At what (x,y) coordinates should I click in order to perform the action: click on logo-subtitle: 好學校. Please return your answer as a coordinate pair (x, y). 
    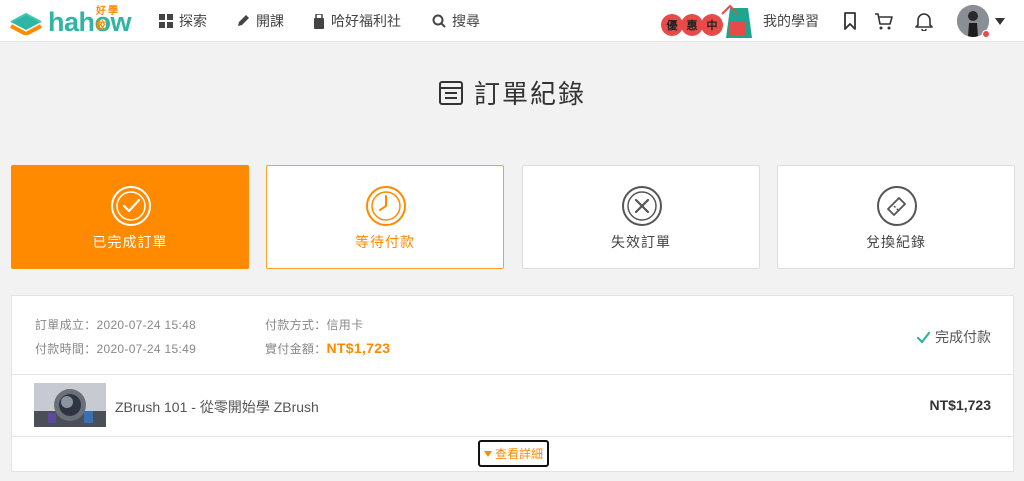
    Looking at the image, I should click on (108, 19).